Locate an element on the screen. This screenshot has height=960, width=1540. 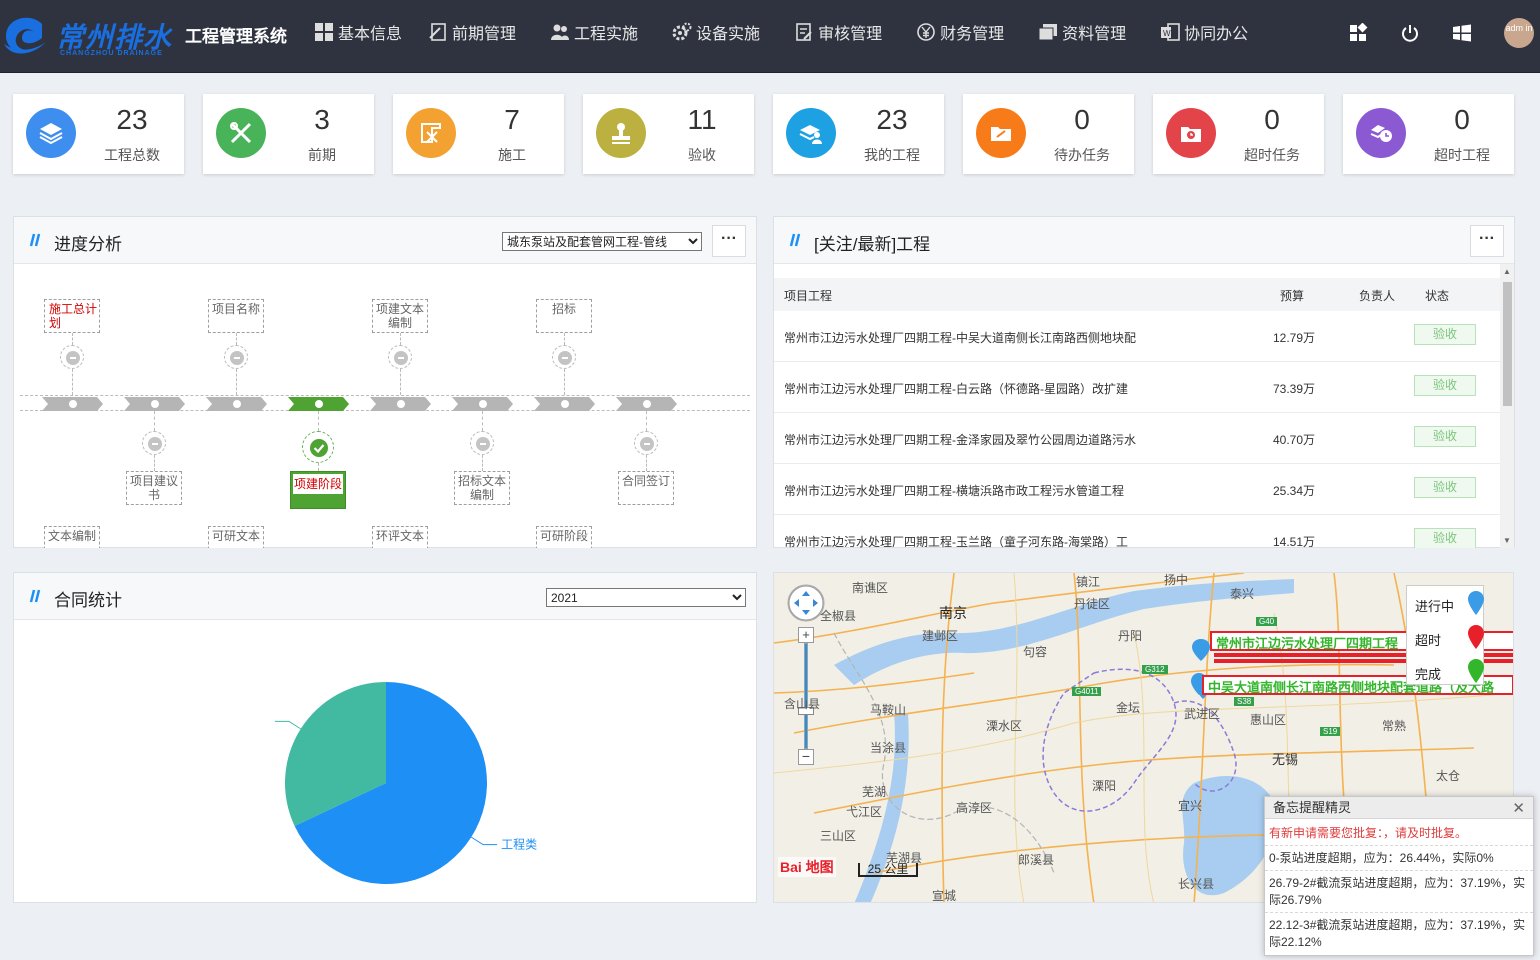
reminder-line: 22.12-3#截流泵站进度超期，应为：37.19%，实际22.12% is located at coordinates (1399, 933).